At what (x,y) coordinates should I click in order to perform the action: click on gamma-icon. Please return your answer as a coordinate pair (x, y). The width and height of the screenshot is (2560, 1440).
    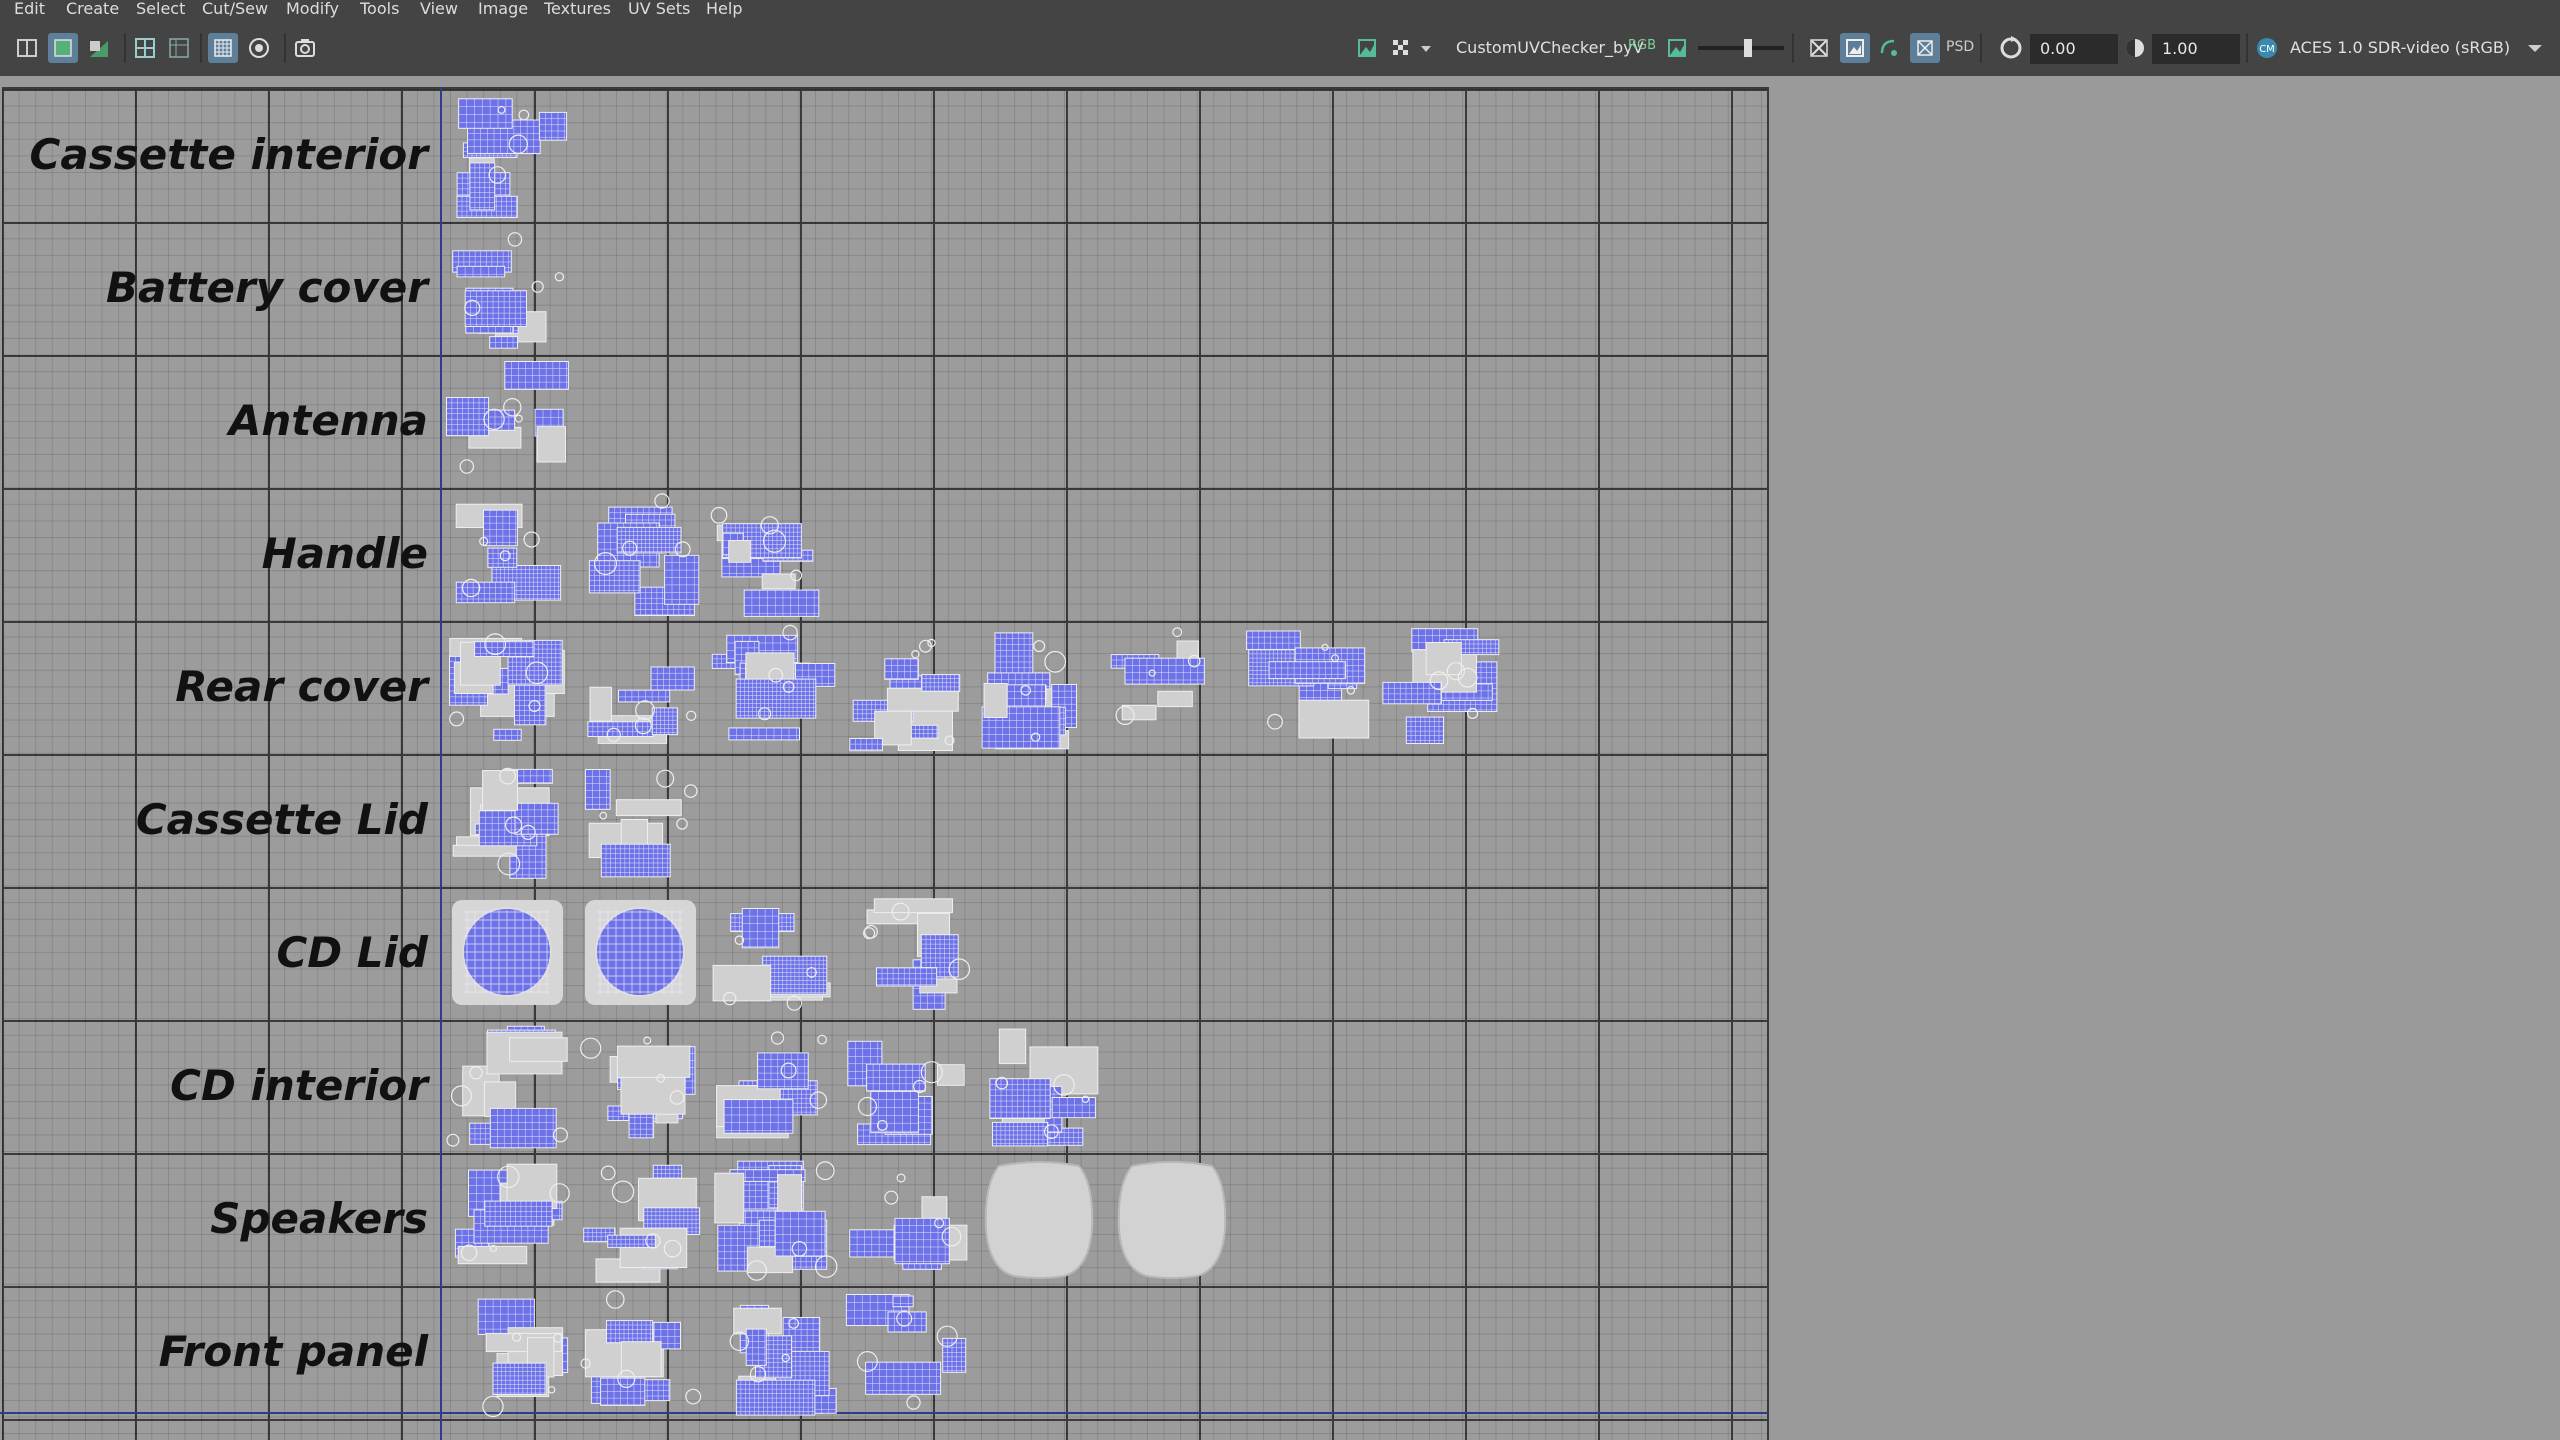
    Looking at the image, I should click on (2135, 48).